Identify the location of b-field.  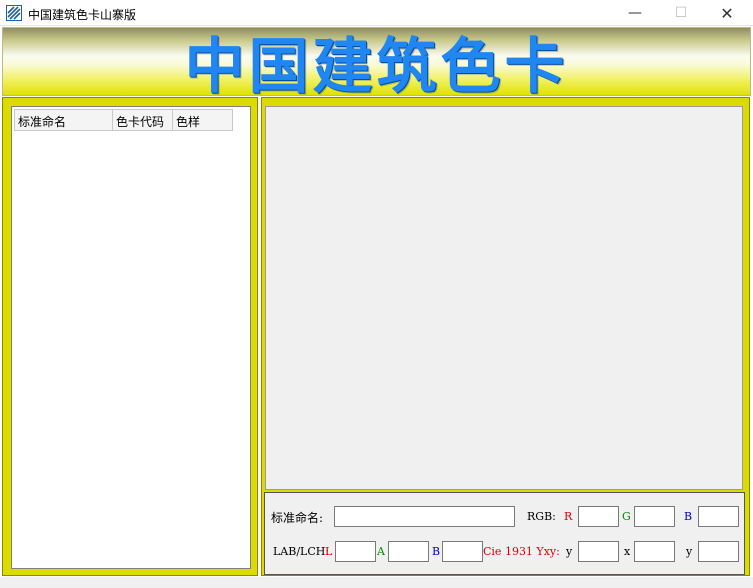
(718, 516).